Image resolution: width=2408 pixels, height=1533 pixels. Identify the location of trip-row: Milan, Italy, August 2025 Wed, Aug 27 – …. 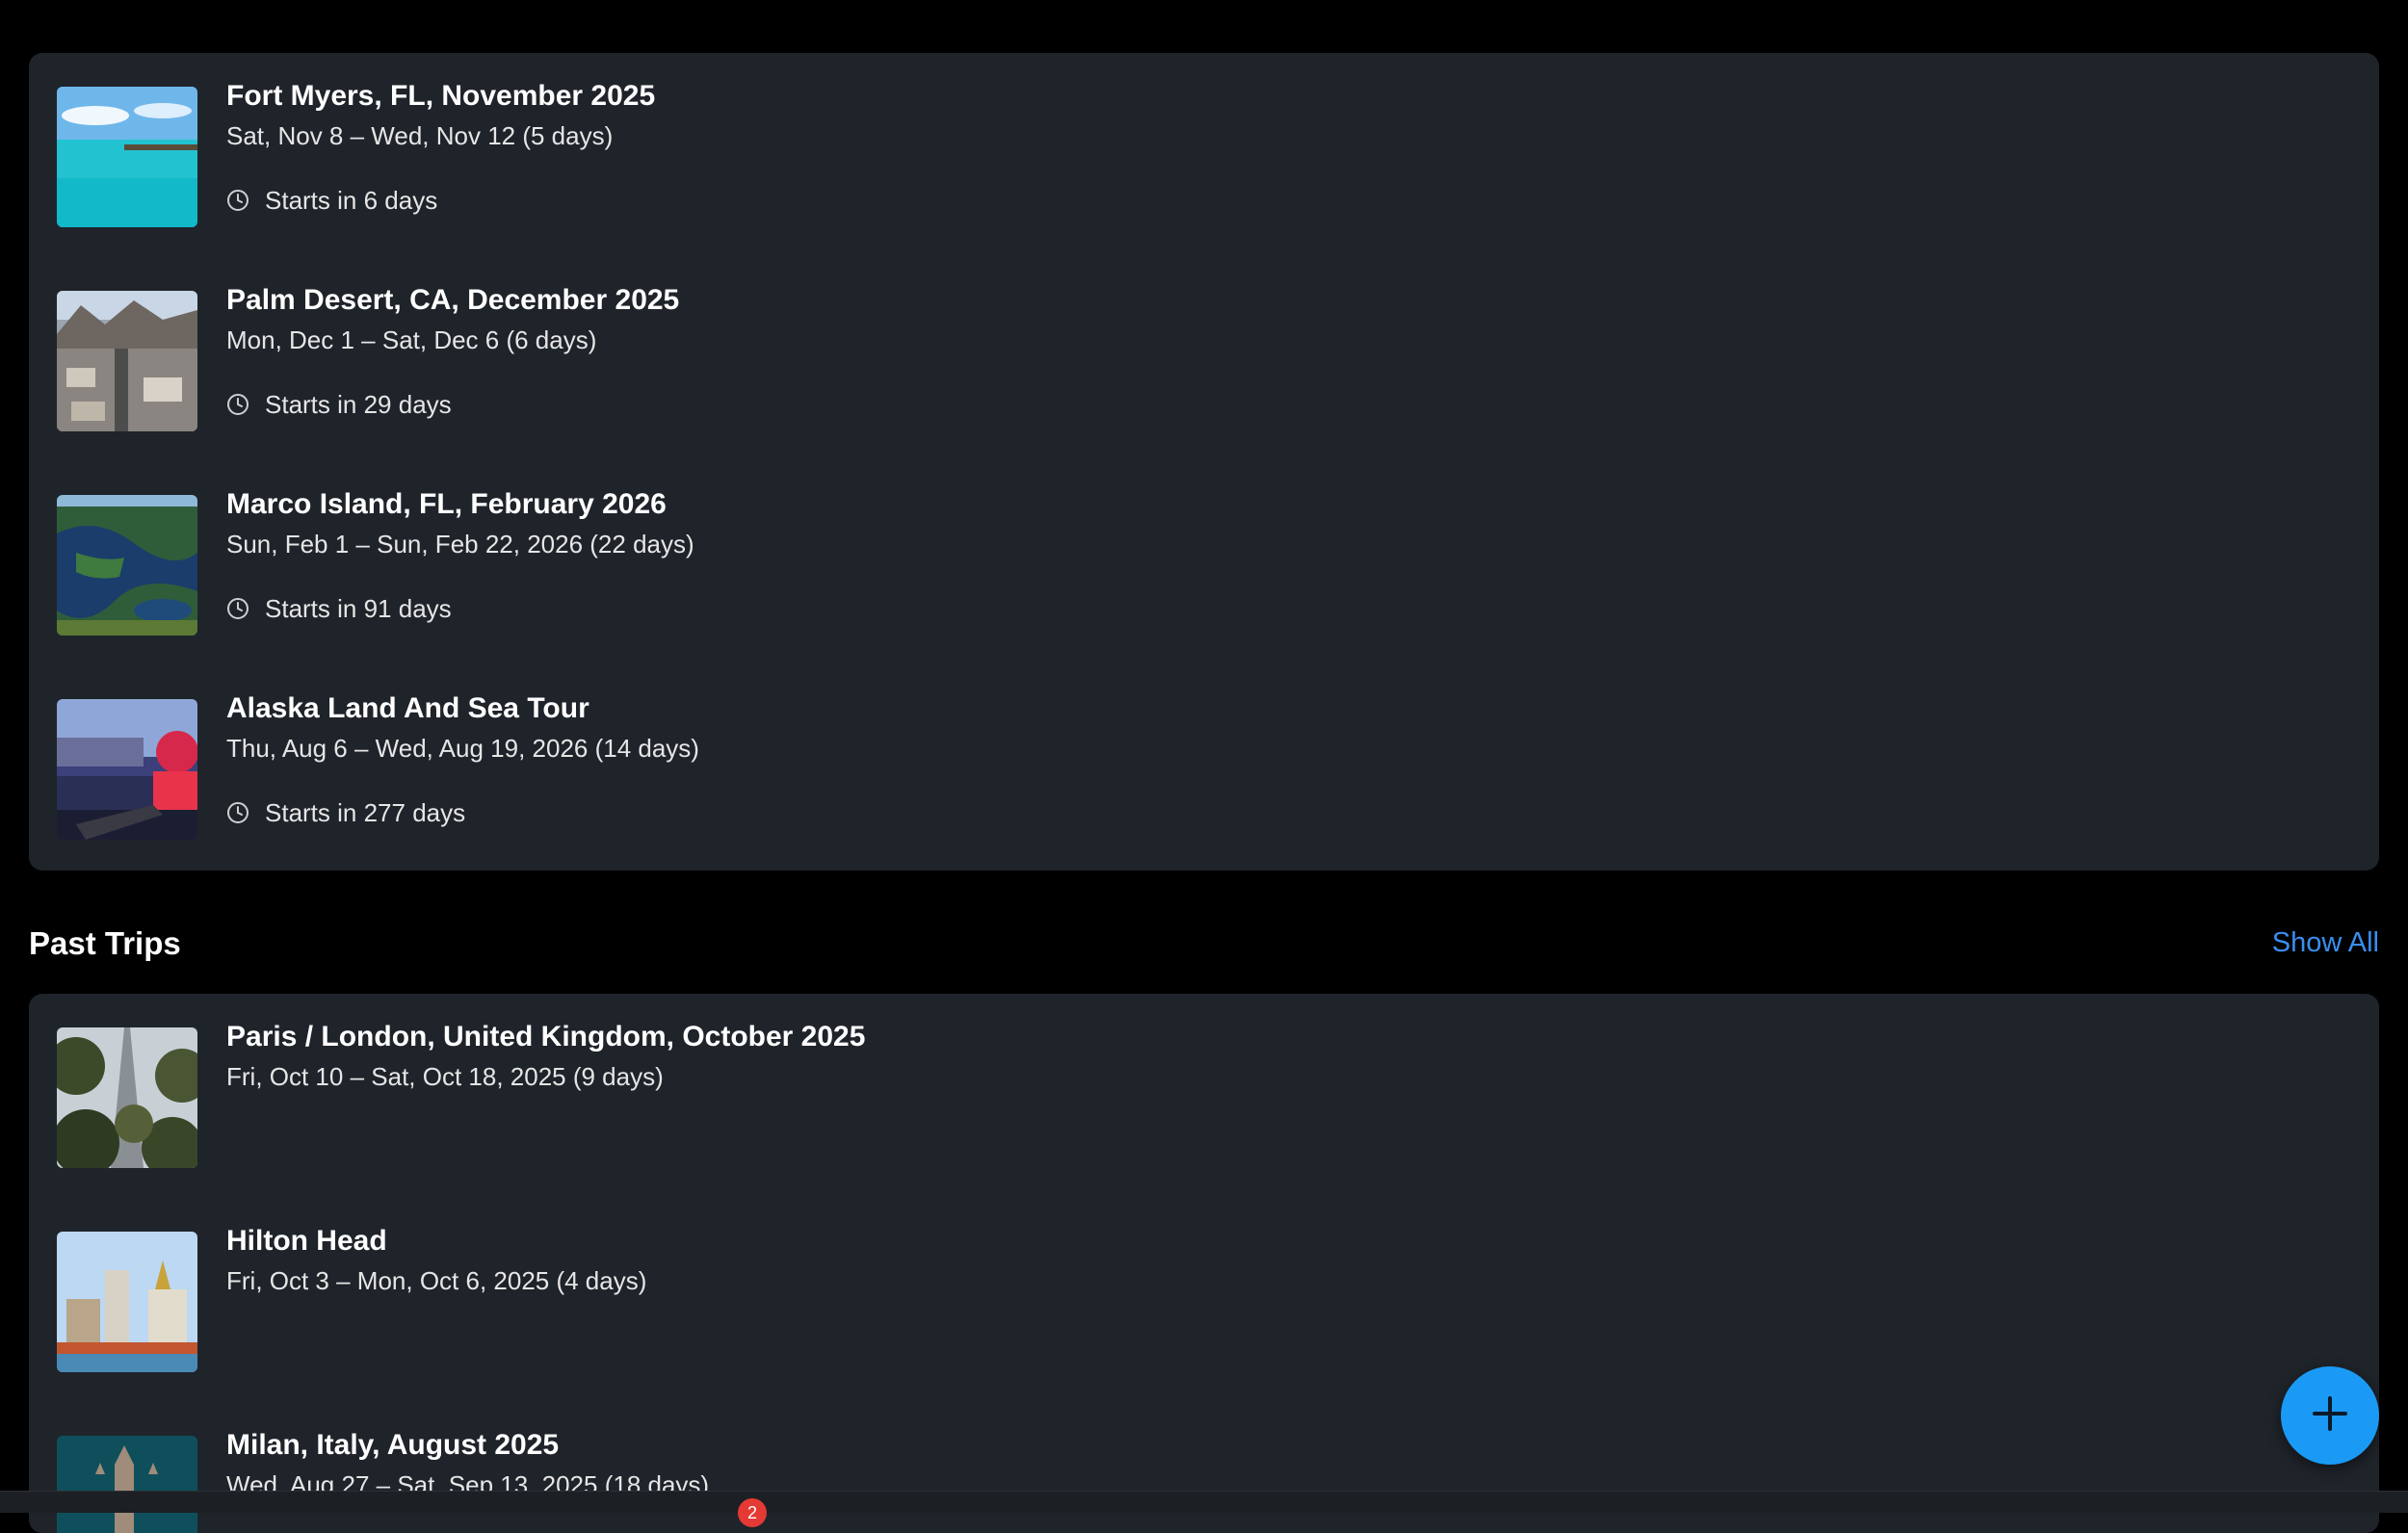
(1204, 1467).